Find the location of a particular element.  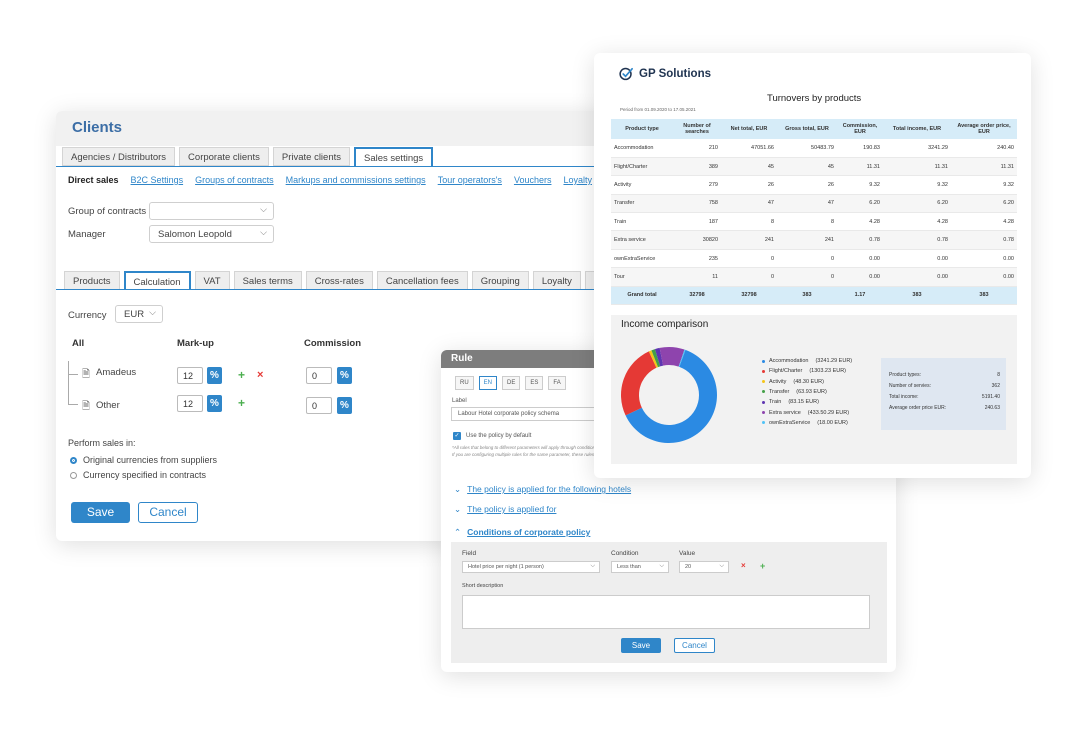

lang-ru: RU is located at coordinates (464, 383).